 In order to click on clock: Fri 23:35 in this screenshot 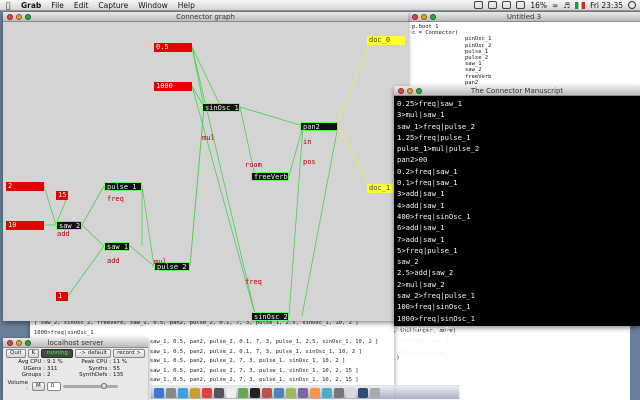, I will do `click(606, 5)`.